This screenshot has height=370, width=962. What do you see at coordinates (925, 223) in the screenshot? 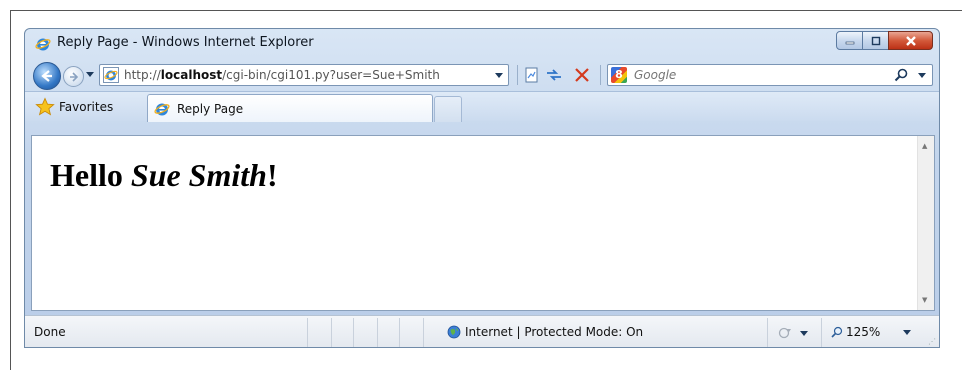
I see `vertical-scrollbar: ▲ ▼` at bounding box center [925, 223].